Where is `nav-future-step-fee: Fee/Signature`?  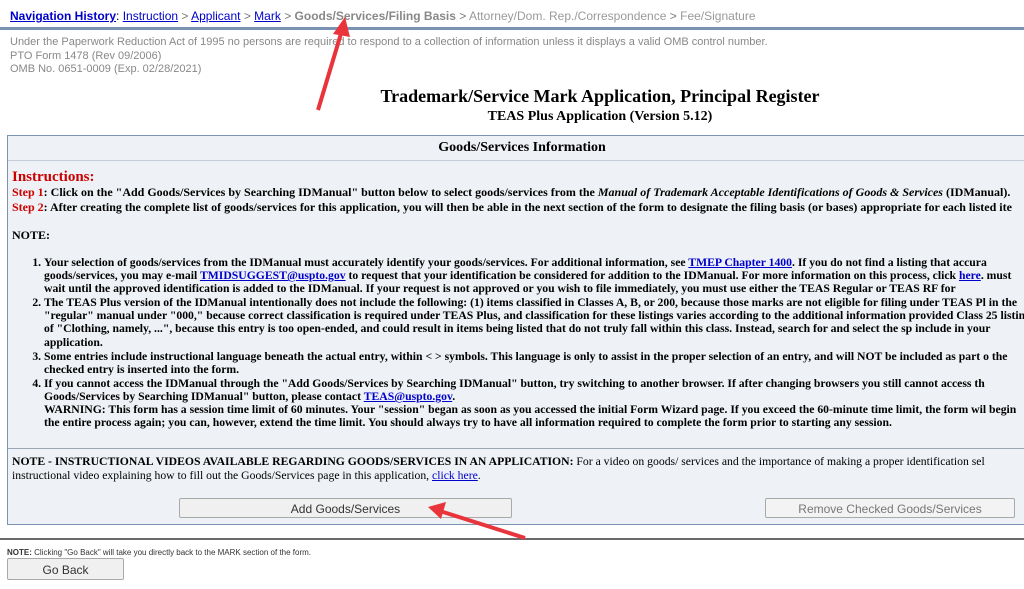
nav-future-step-fee: Fee/Signature is located at coordinates (718, 16).